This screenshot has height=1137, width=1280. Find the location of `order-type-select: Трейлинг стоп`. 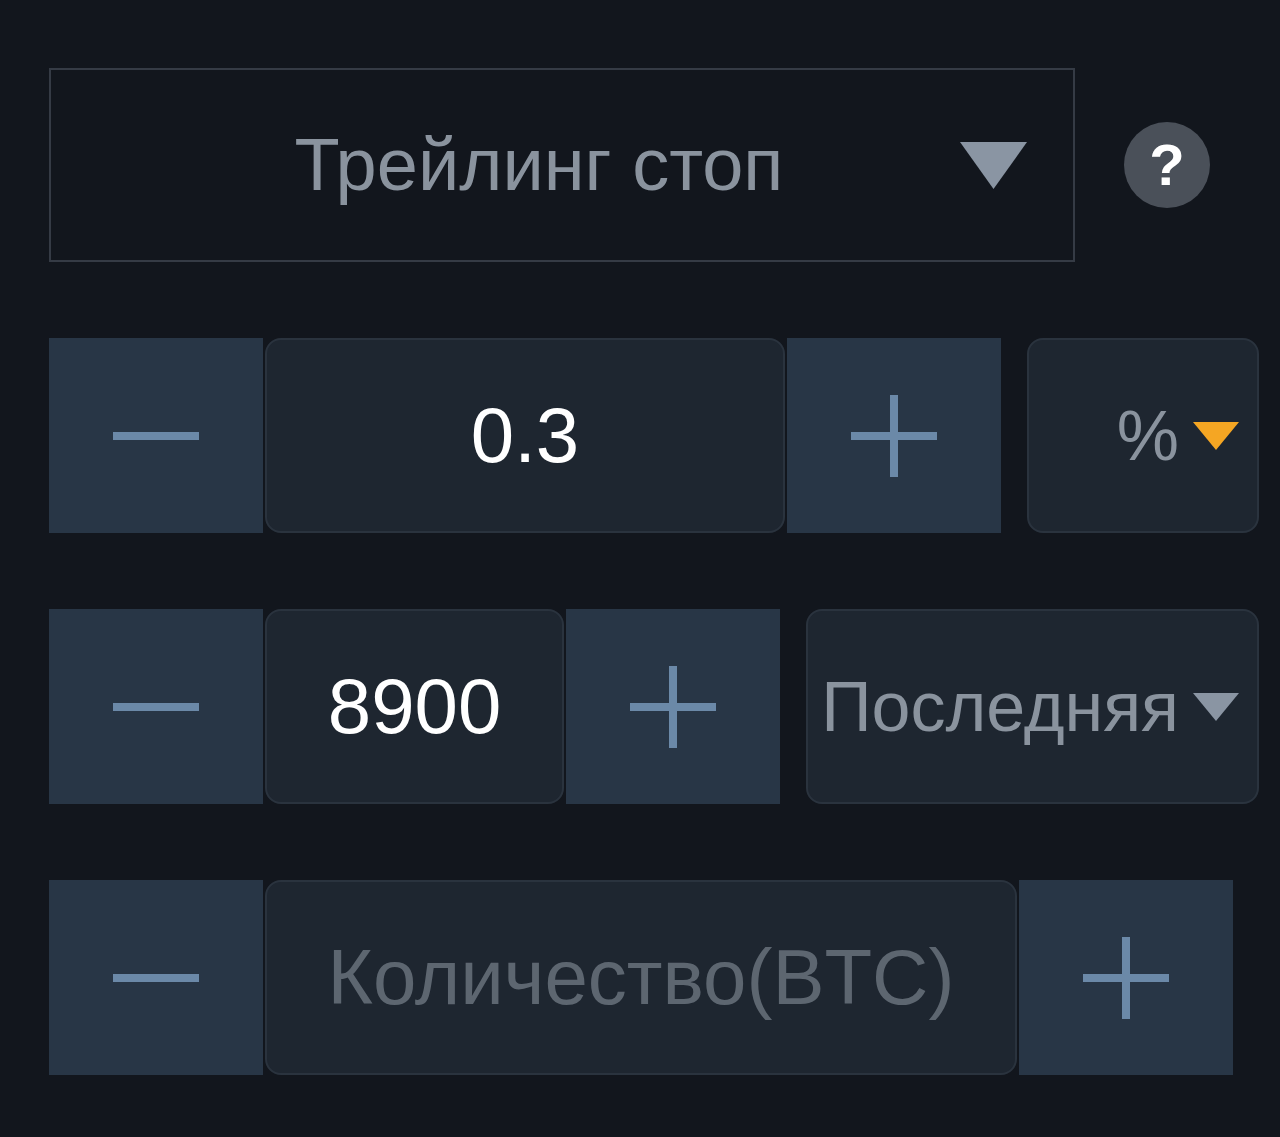

order-type-select: Трейлинг стоп is located at coordinates (562, 165).